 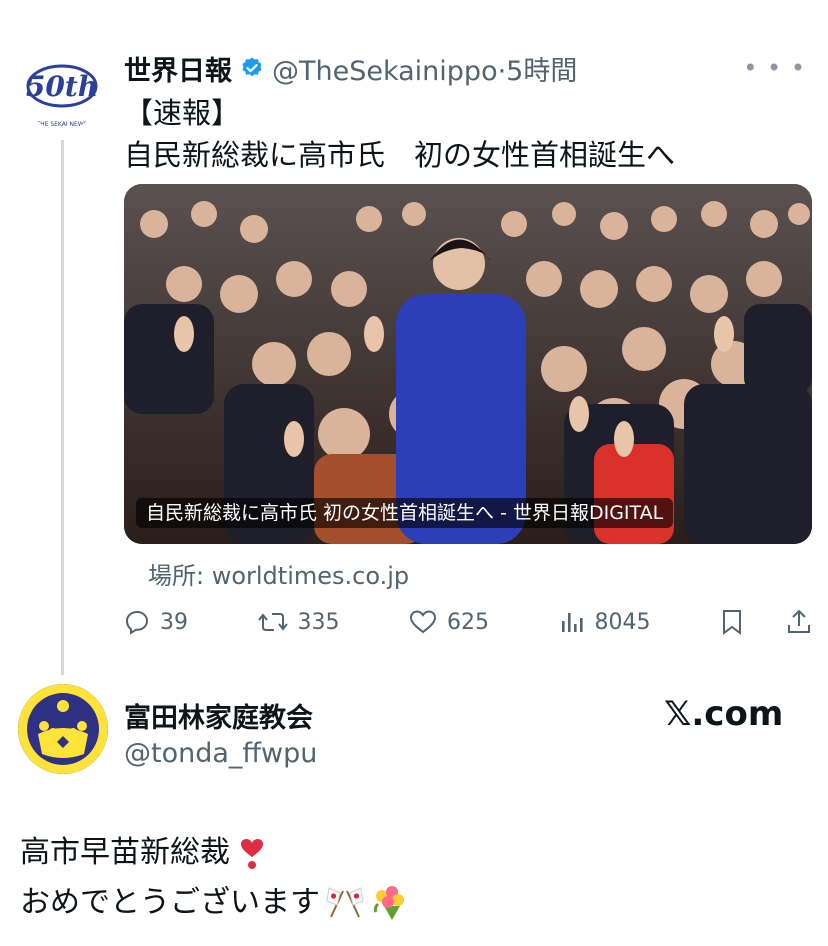 What do you see at coordinates (724, 714) in the screenshot?
I see `x-brand-logo: 𝕏.com` at bounding box center [724, 714].